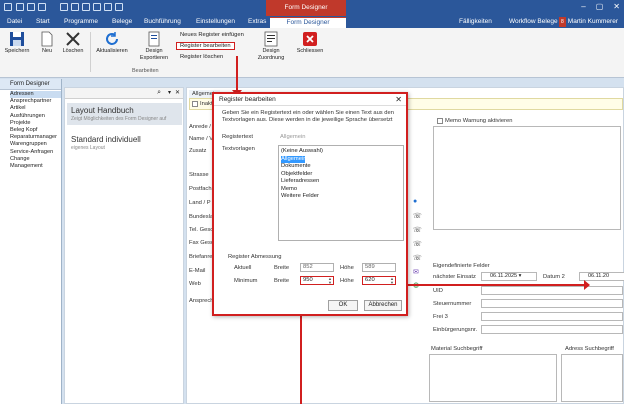 The image size is (624, 404). What do you see at coordinates (308, 22) in the screenshot?
I see `menu-form-designer: Form Designer` at bounding box center [308, 22].